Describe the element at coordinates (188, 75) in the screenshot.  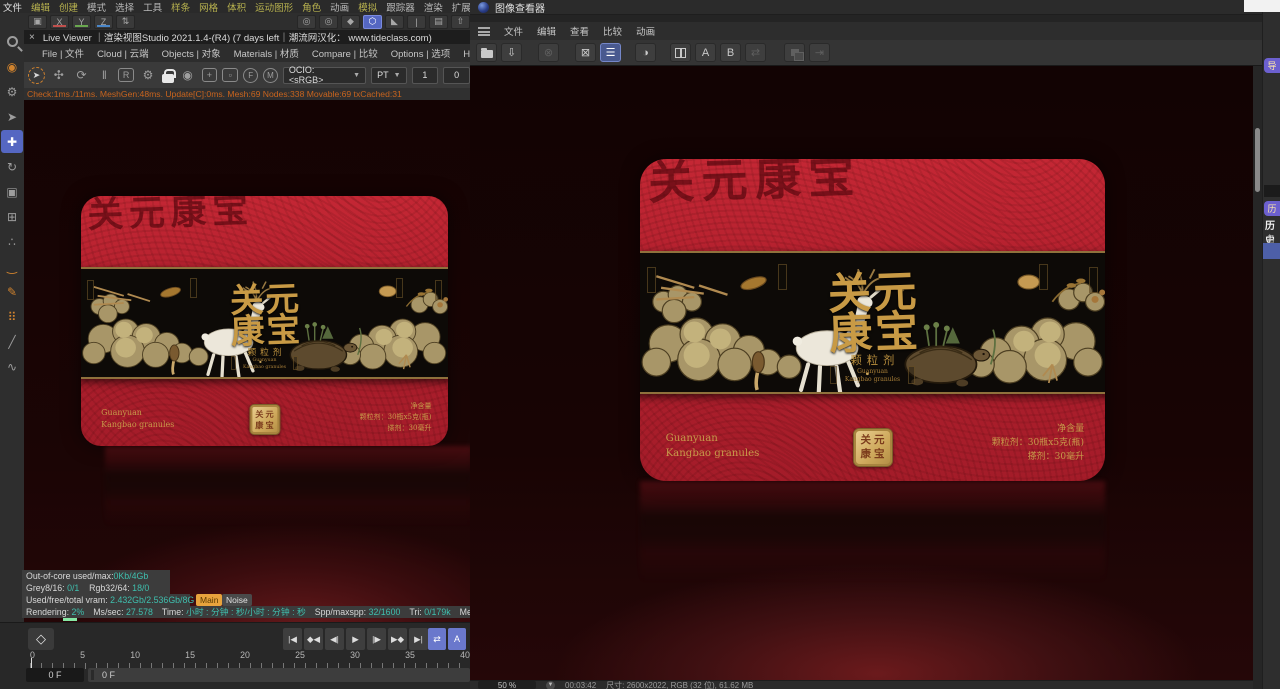
I see `region-focus-icon: ◉` at that location.